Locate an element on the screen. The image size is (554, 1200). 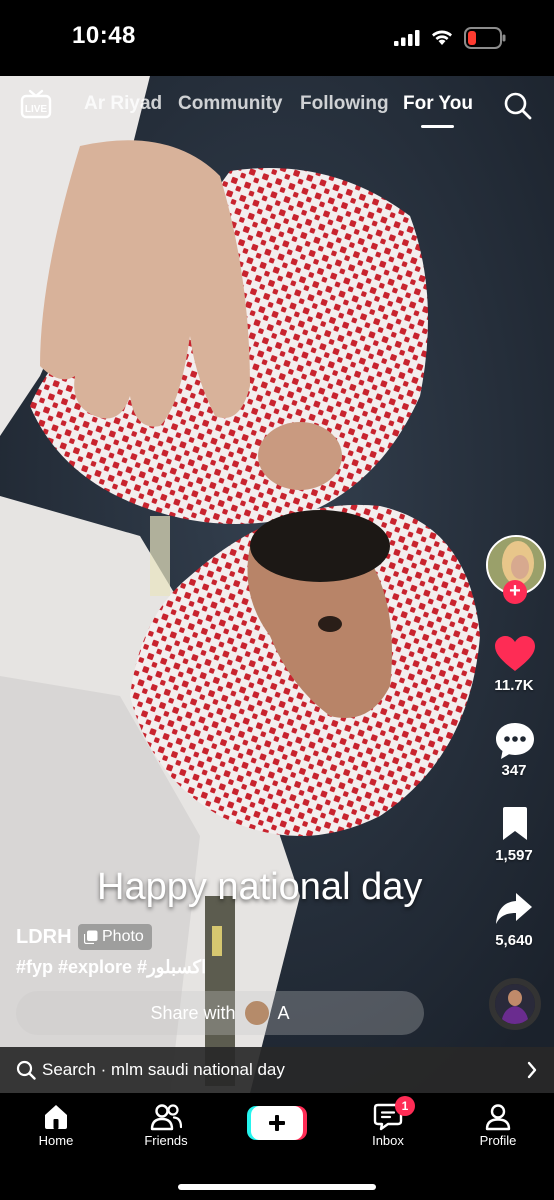
sound-cover-image is located at coordinates (515, 1004).